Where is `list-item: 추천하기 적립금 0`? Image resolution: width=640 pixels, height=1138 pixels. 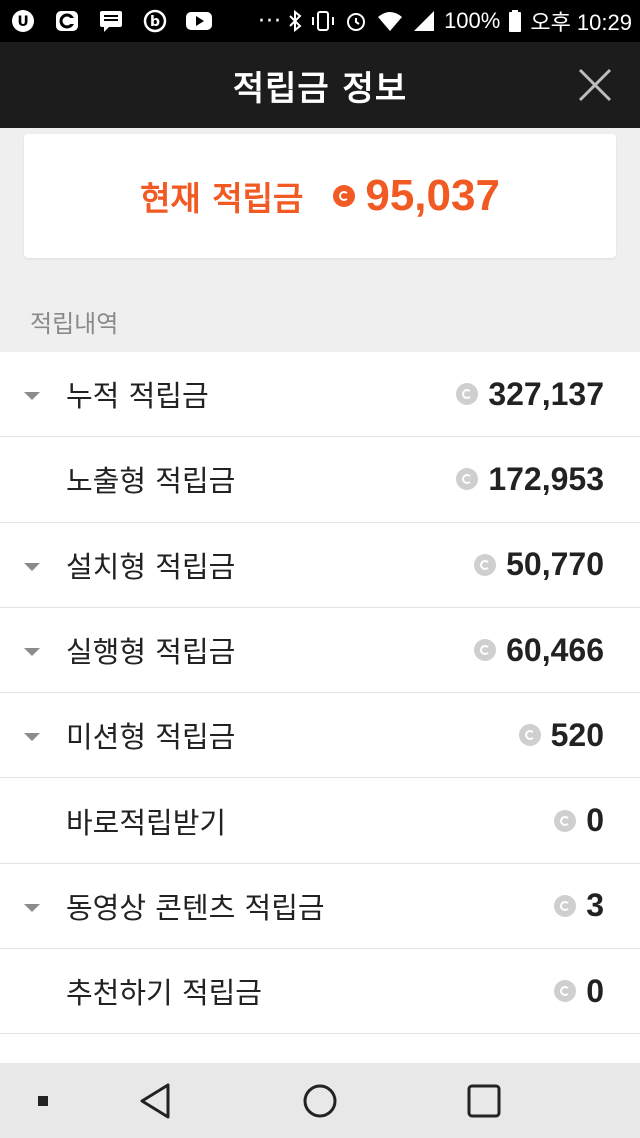 list-item: 추천하기 적립금 0 is located at coordinates (320, 992).